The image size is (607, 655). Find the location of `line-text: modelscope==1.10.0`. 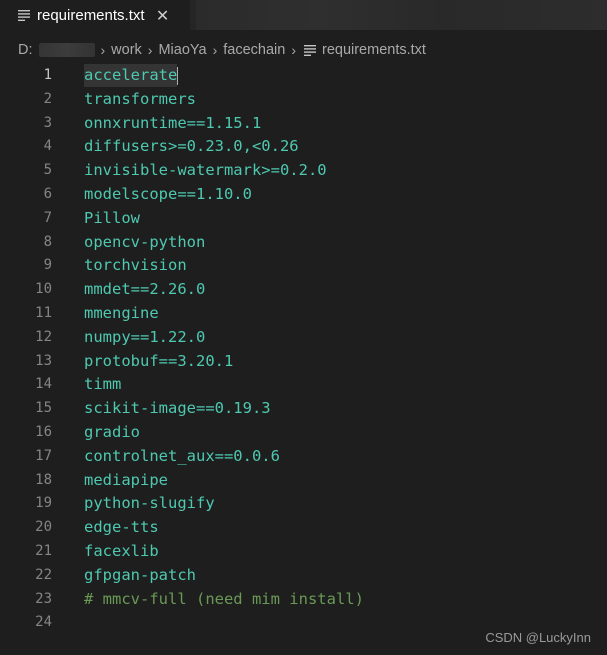

line-text: modelscope==1.10.0 is located at coordinates (168, 194).